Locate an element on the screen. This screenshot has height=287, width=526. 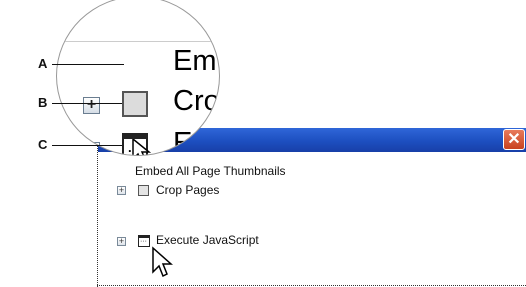
mag-divider is located at coordinates (138, 41).